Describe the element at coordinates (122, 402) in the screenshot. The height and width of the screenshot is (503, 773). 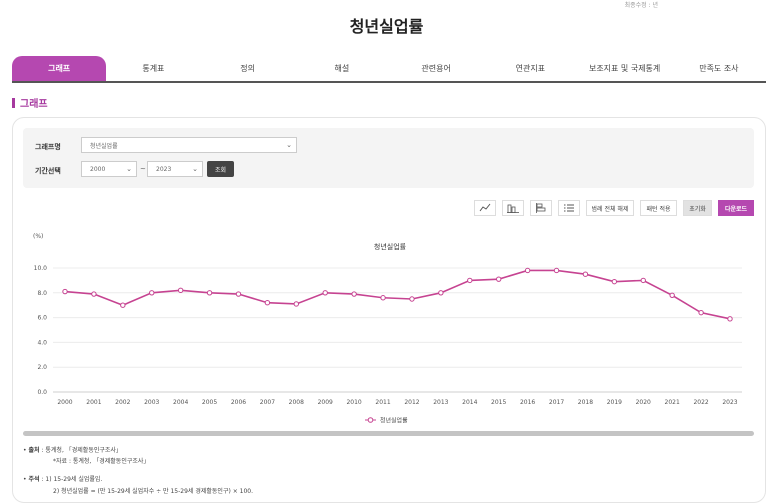
I see `x-tick-label: 2002` at that location.